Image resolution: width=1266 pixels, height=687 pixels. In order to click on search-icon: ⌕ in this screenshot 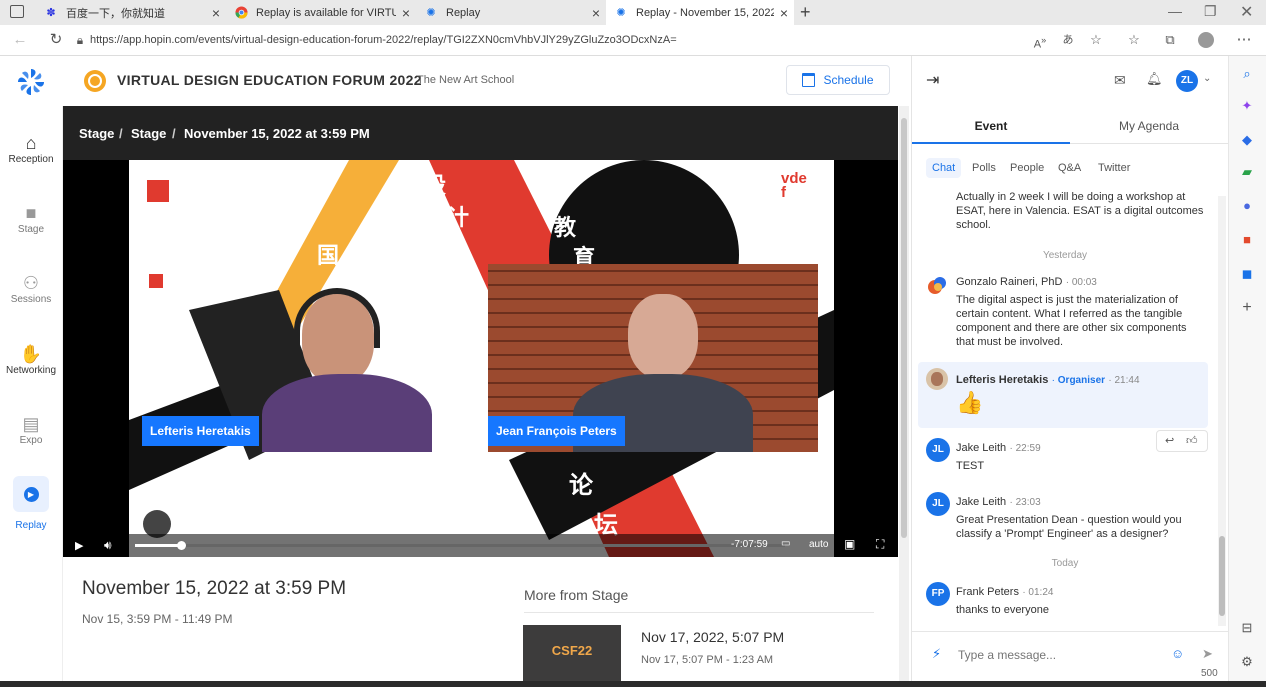, I will do `click(1247, 74)`.